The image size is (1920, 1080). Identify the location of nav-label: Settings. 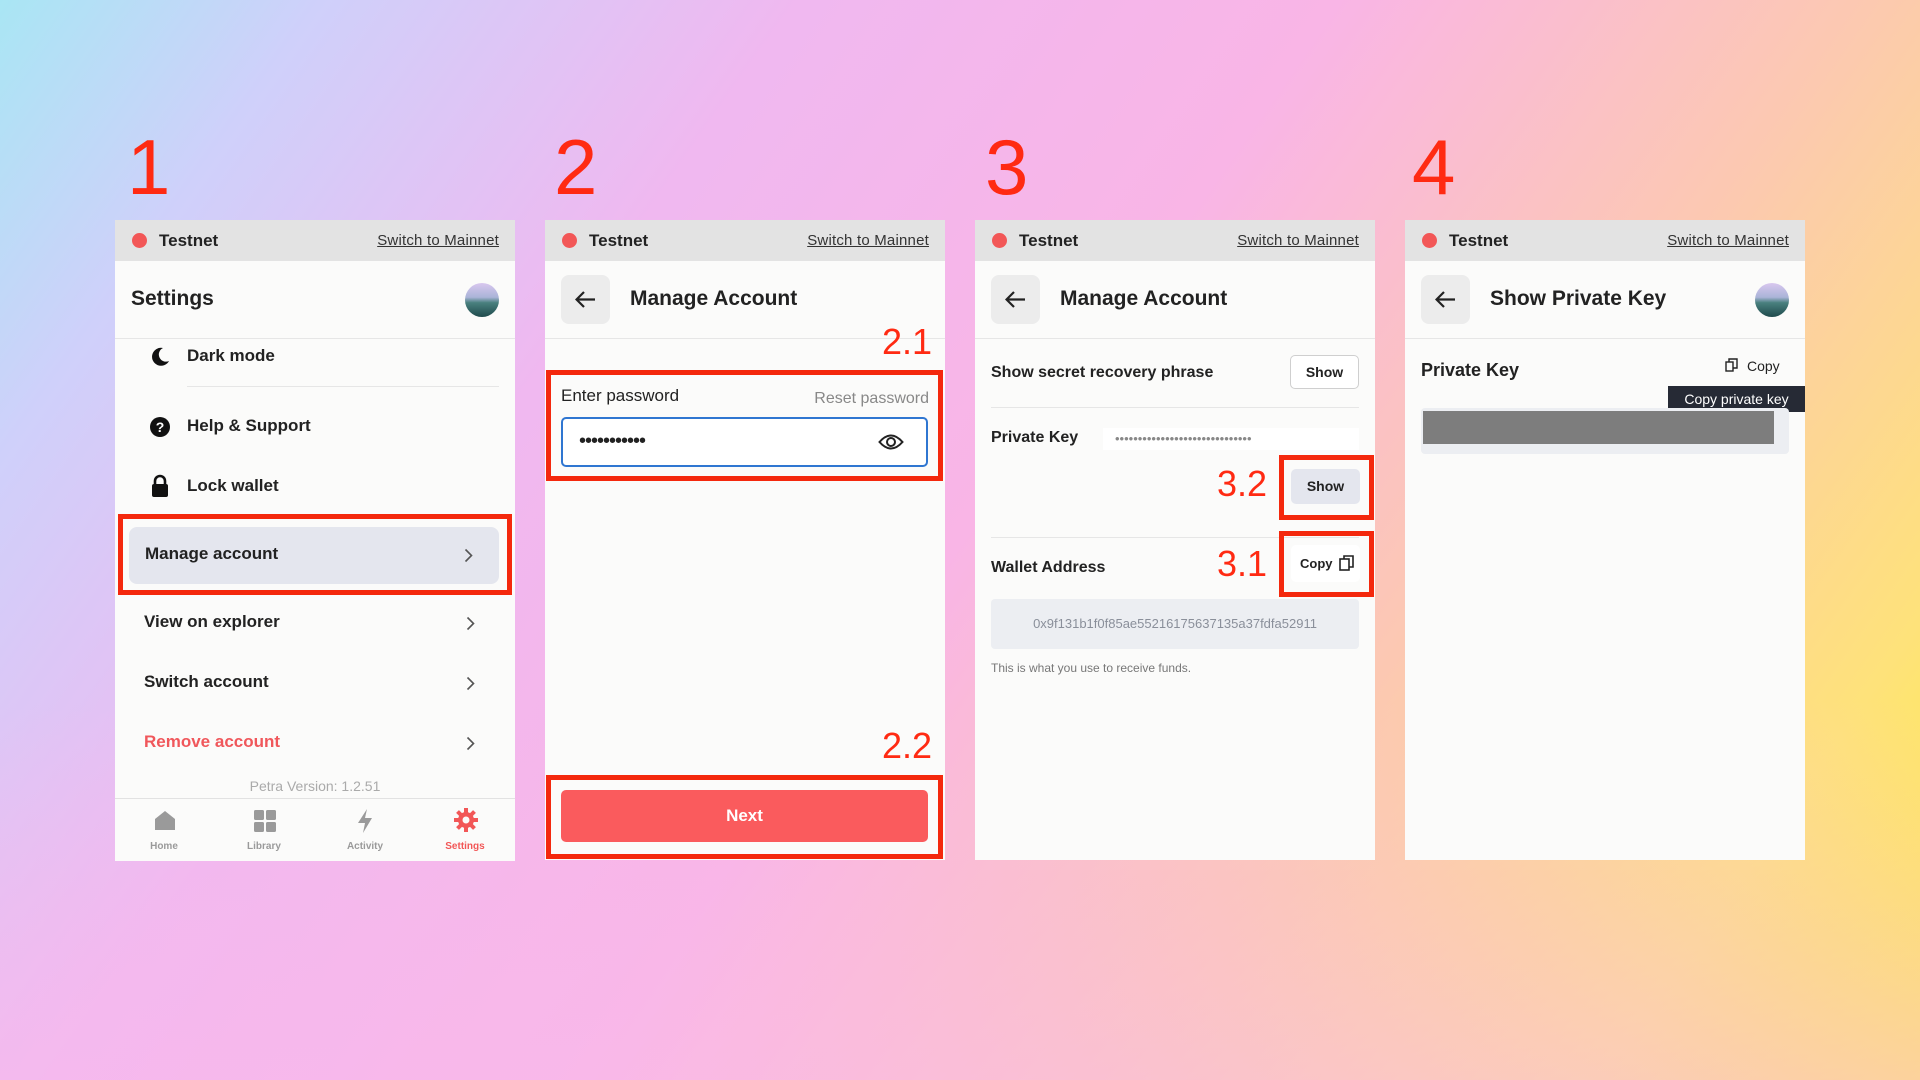
(465, 846).